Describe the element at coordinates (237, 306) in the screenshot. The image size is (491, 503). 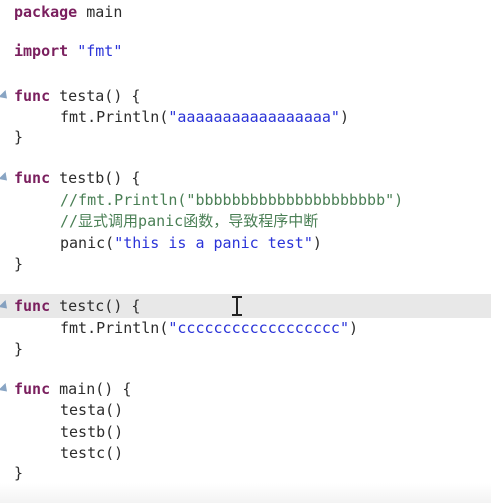
I see `text-cursor-icon` at that location.